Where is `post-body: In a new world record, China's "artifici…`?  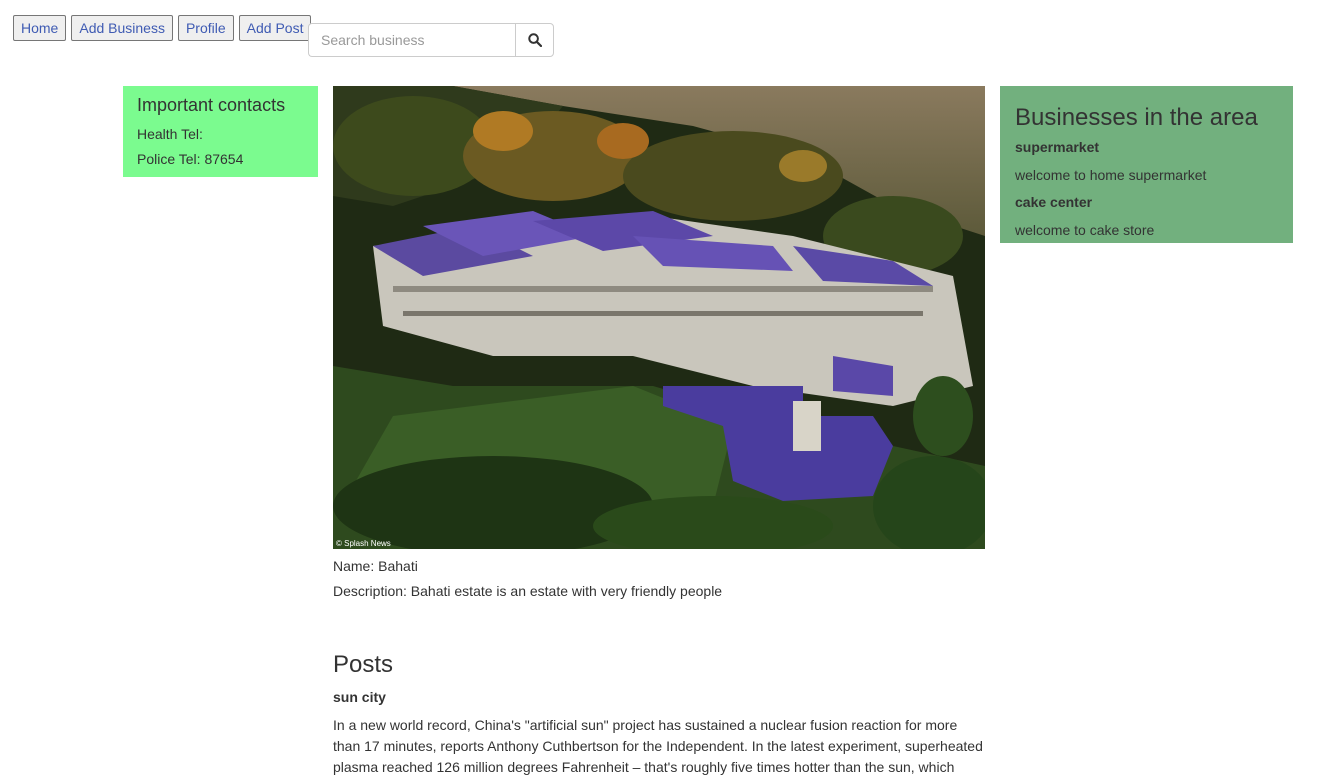
post-body: In a new world record, China's "artifici… is located at coordinates (658, 746).